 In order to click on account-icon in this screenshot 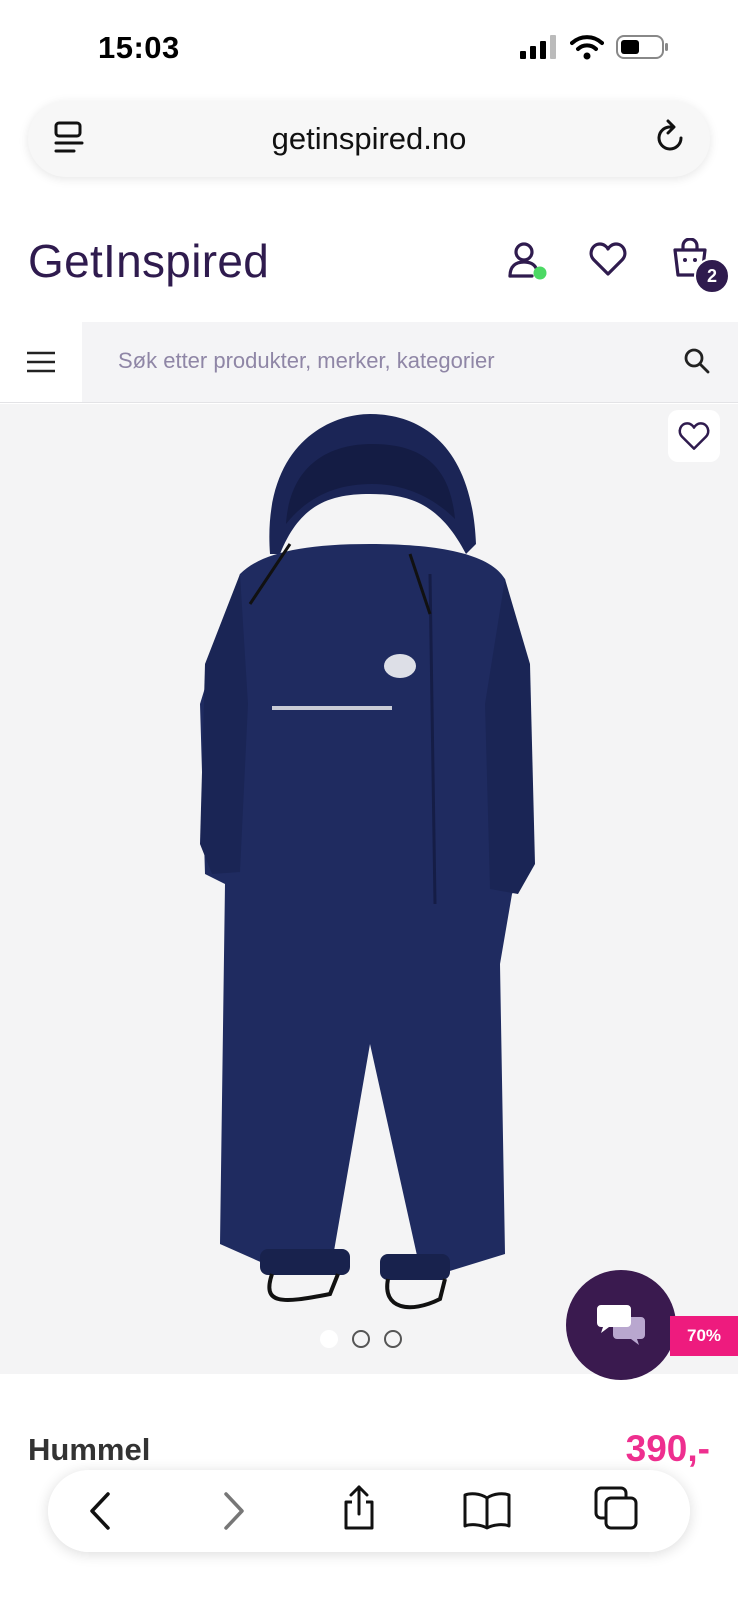, I will do `click(528, 264)`.